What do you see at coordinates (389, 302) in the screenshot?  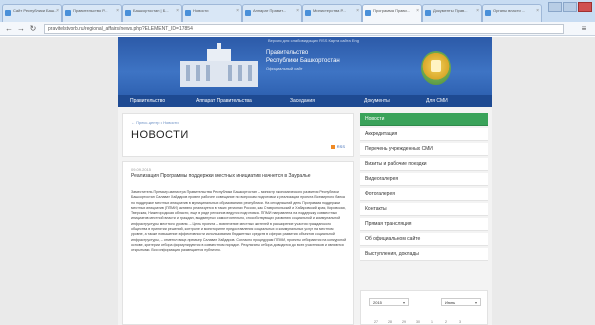 I see `year-select: 2015 ▾` at bounding box center [389, 302].